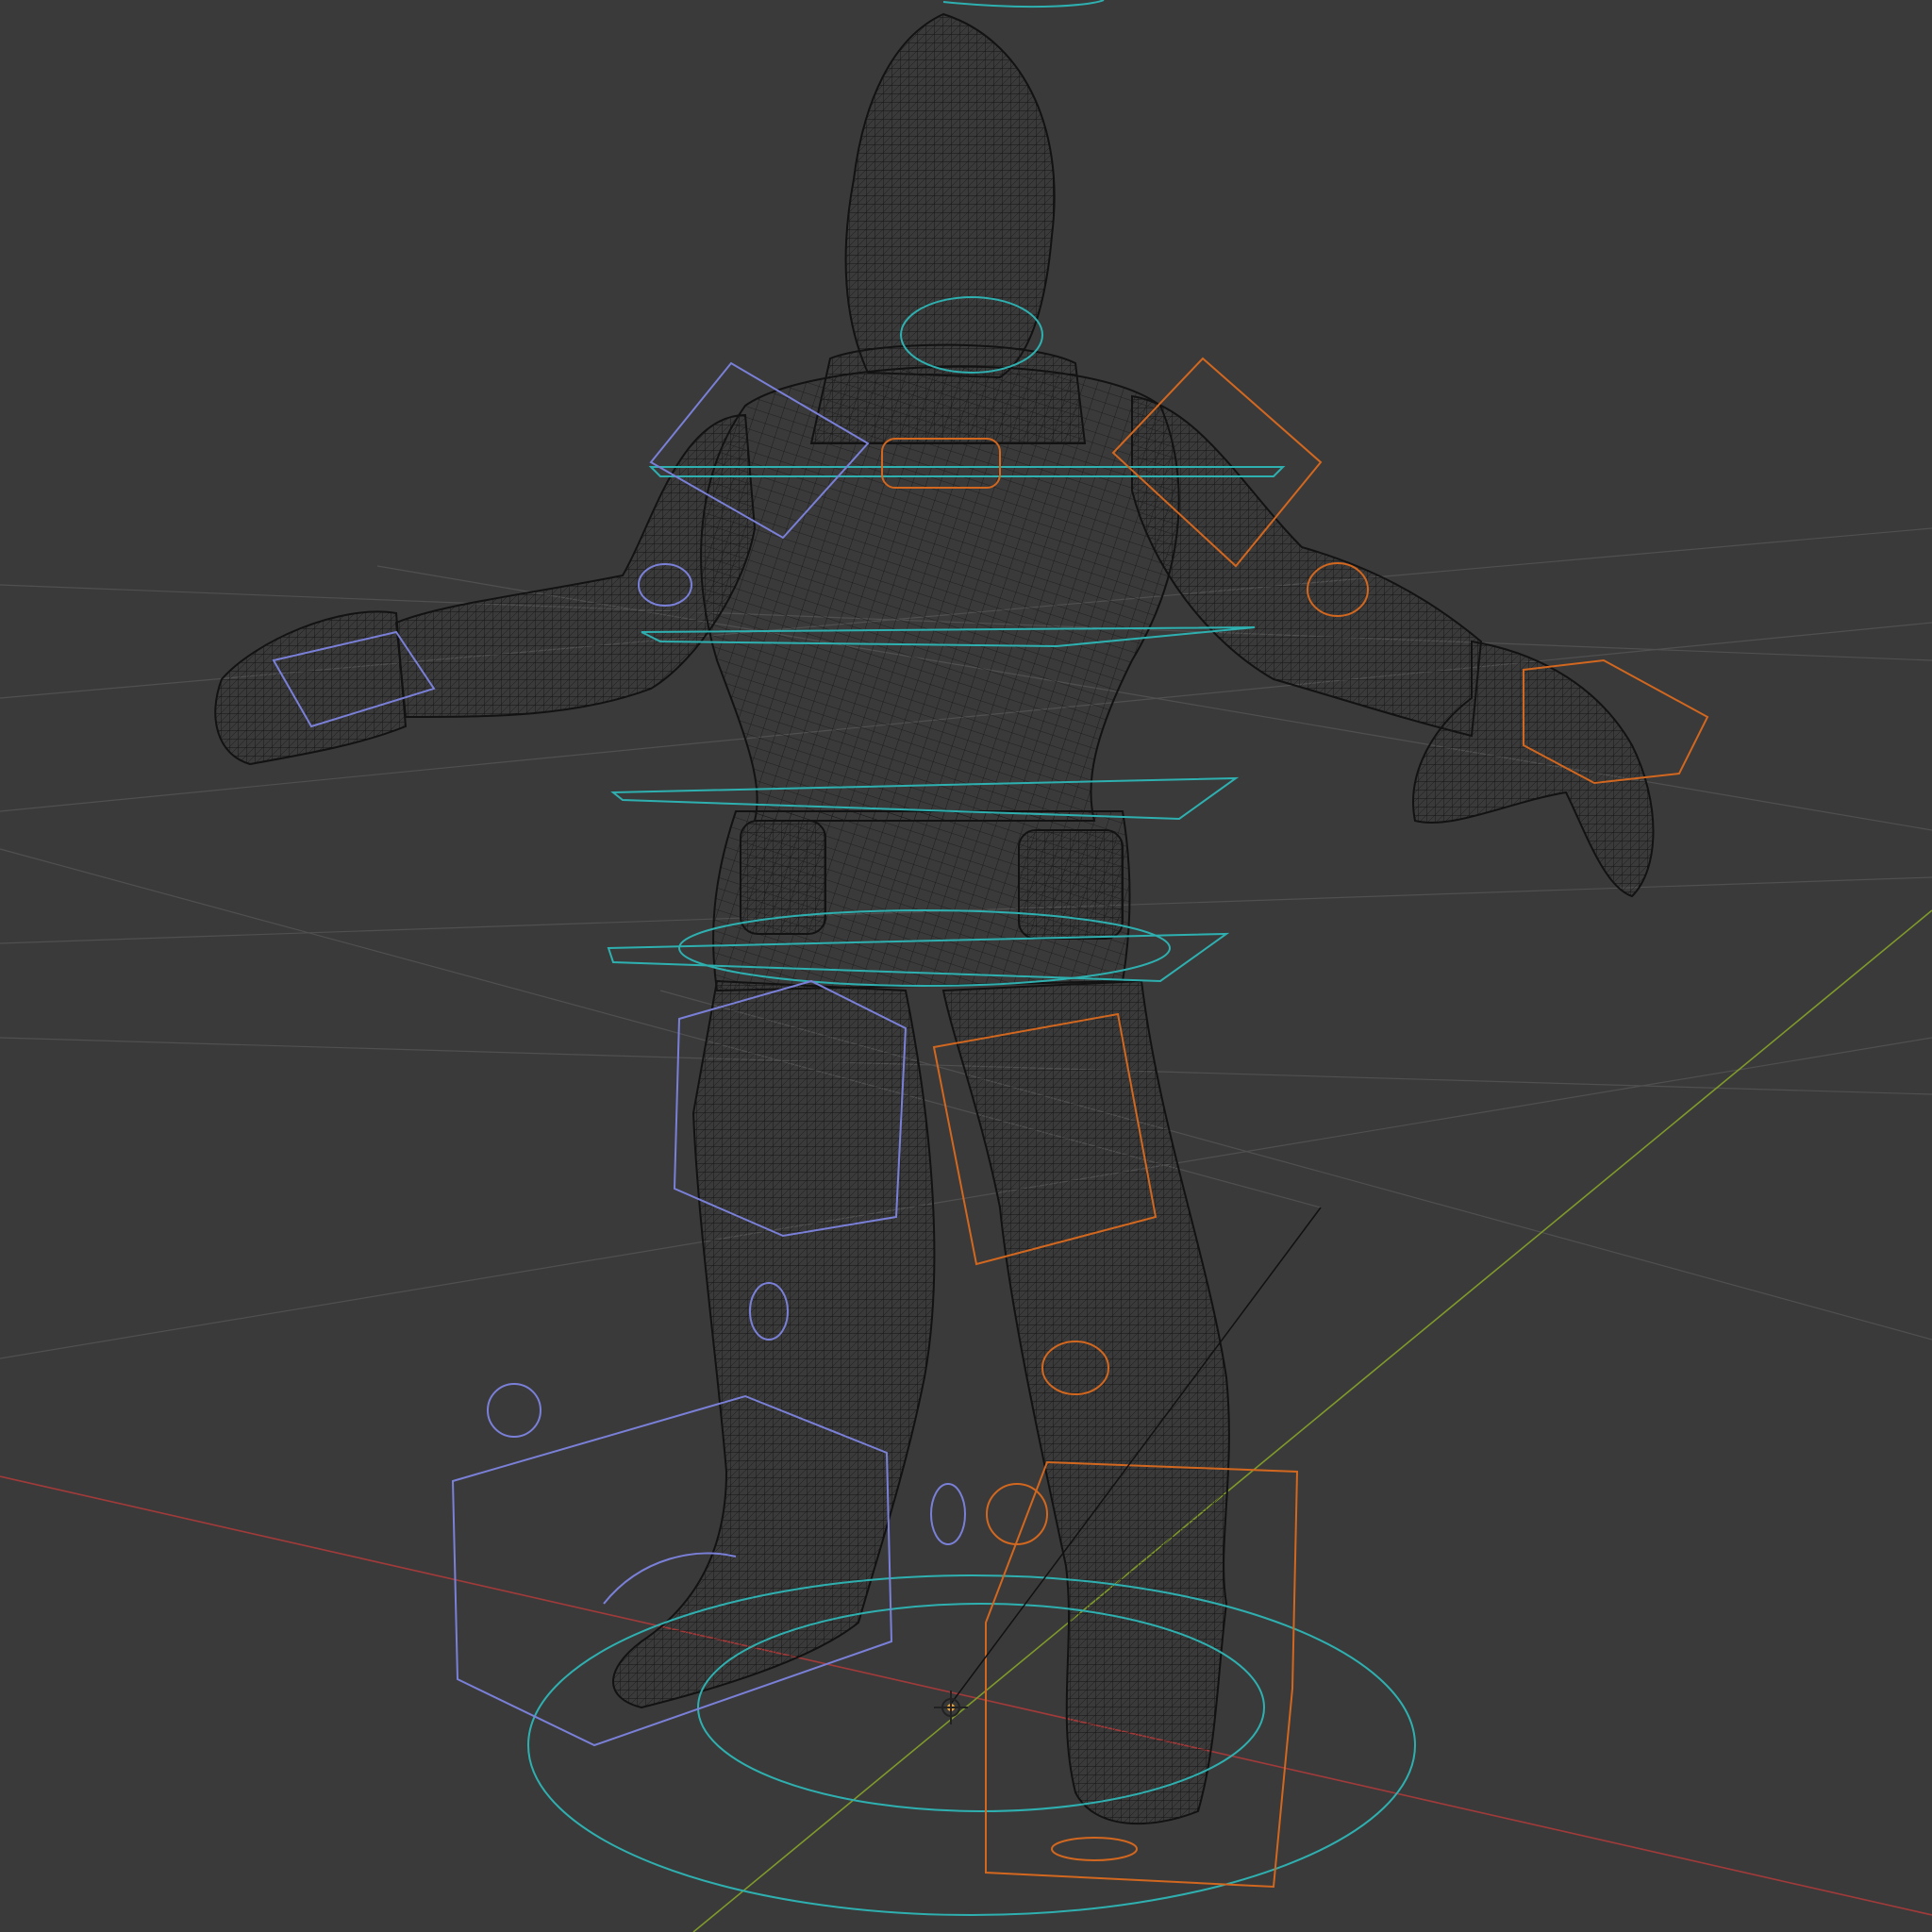  I want to click on root-arc, so click(1023, 4).